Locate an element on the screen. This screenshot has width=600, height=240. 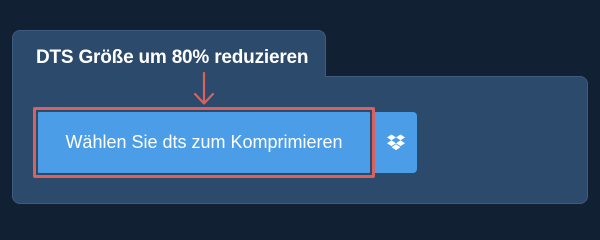
dropbox-icon is located at coordinates (396, 142).